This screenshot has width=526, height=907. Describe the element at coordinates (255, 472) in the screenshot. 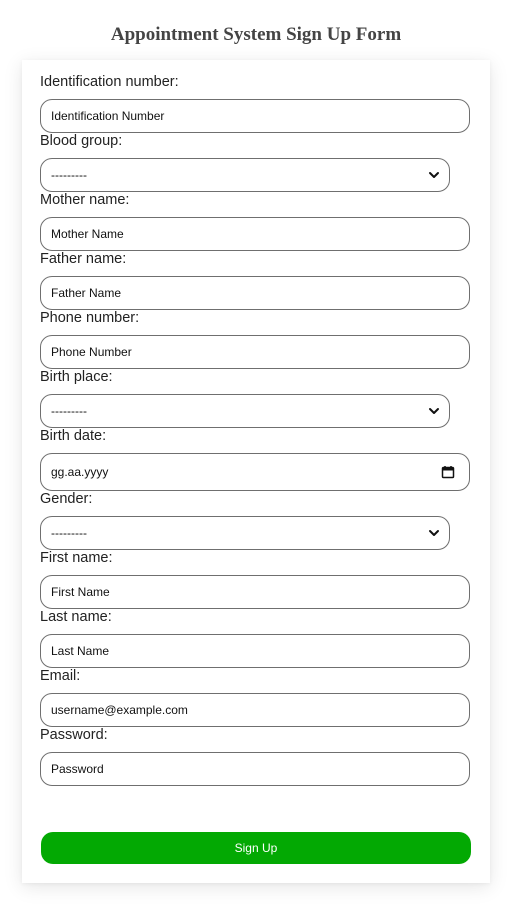

I see `birth-date-input: gg.aa.yyyy` at that location.